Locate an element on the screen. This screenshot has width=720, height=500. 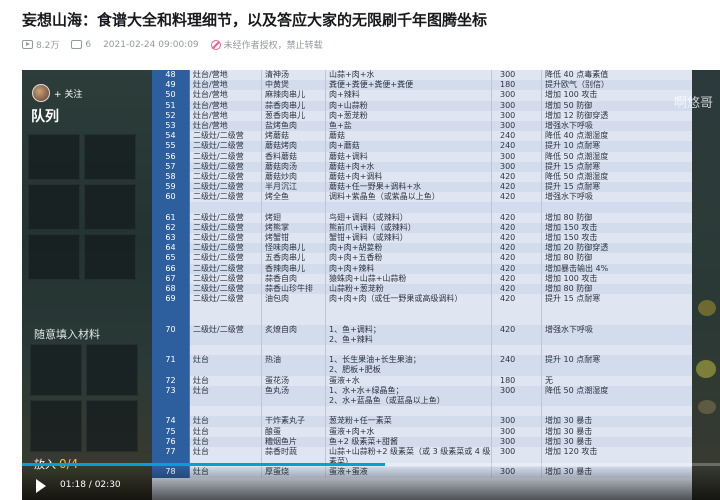
recipe-name: 盐烤鱼肉 is located at coordinates (294, 126).